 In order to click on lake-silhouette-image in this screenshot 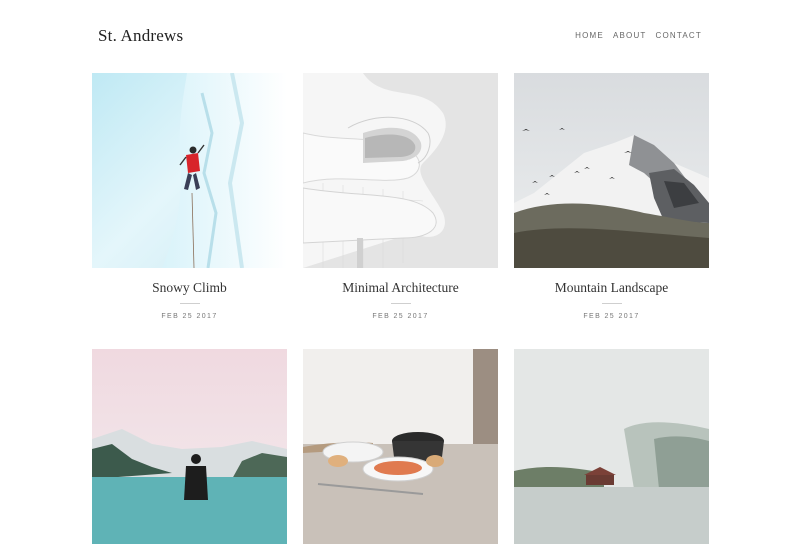, I will do `click(189, 446)`.